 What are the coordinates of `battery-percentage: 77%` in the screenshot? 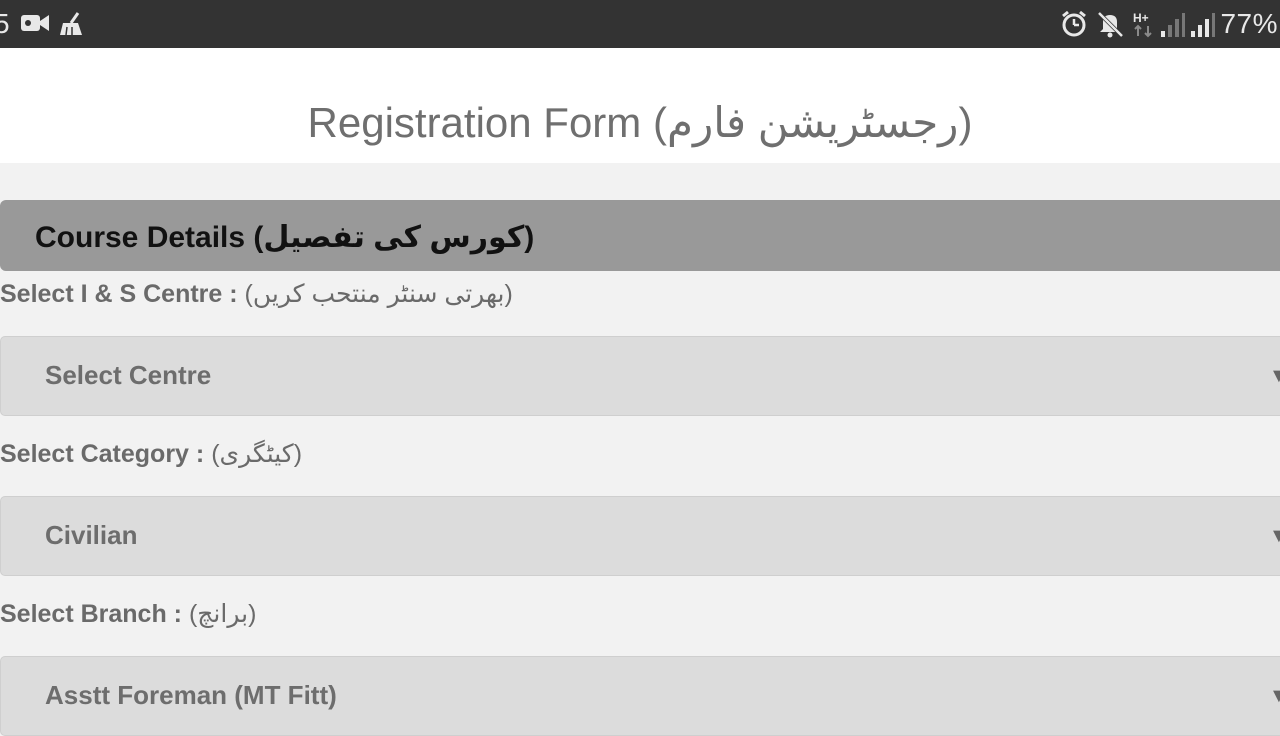 It's located at (1249, 23).